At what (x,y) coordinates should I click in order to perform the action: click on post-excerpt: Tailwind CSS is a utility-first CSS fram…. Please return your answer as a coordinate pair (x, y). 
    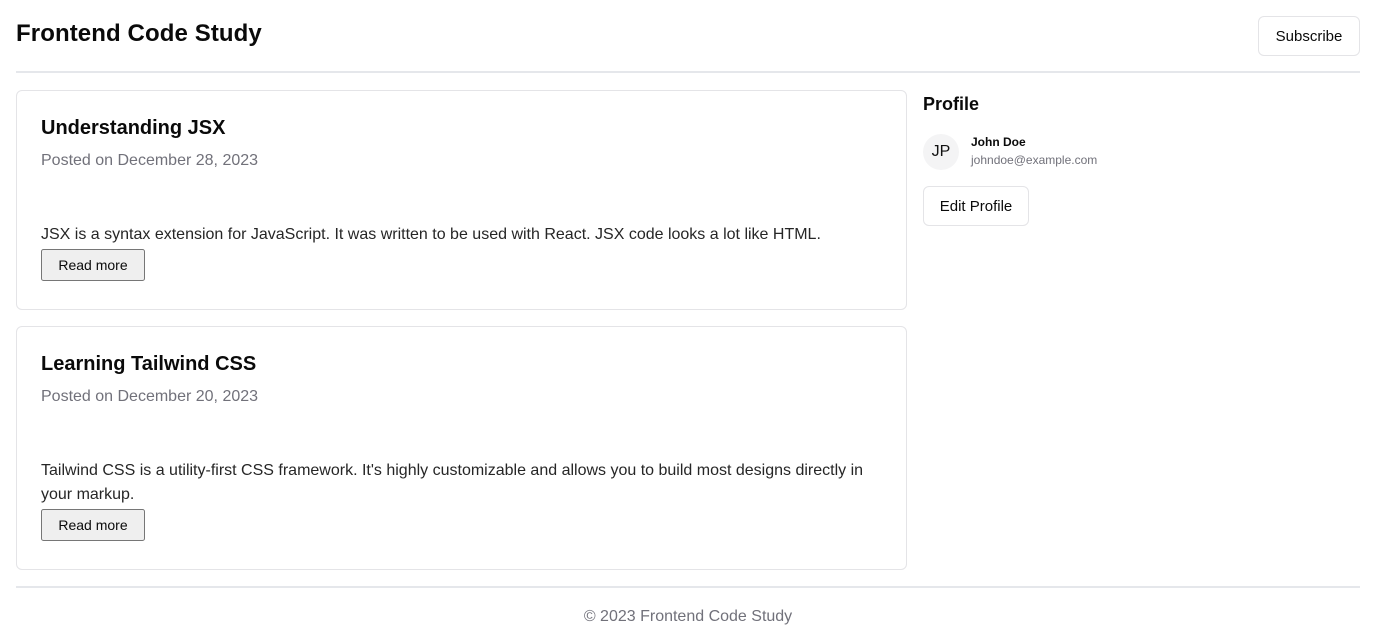
    Looking at the image, I should click on (452, 482).